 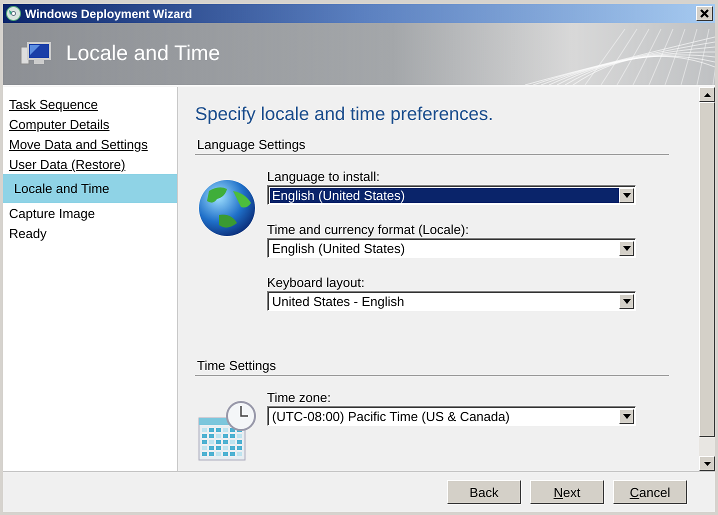 What do you see at coordinates (228, 431) in the screenshot?
I see `calendar-clock-icon` at bounding box center [228, 431].